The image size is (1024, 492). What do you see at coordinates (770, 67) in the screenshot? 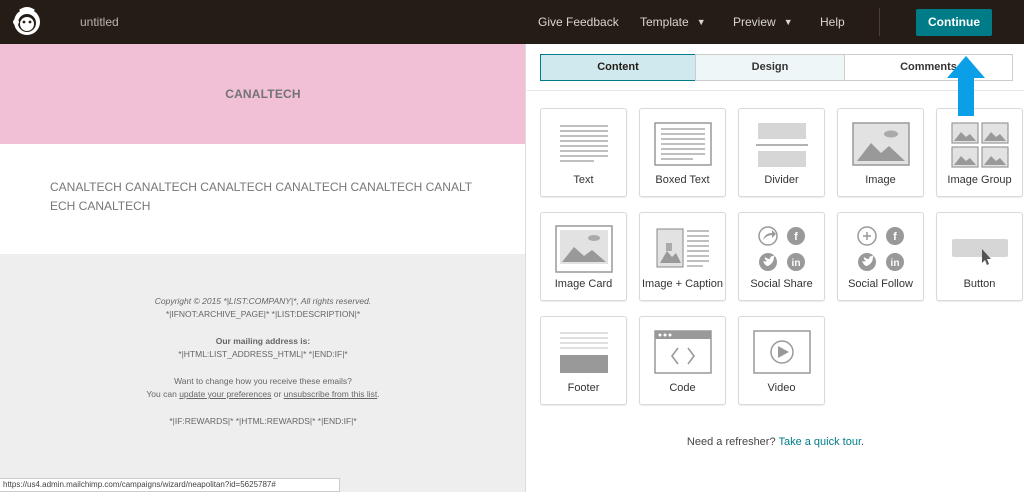
I see `tab-design: Design` at bounding box center [770, 67].